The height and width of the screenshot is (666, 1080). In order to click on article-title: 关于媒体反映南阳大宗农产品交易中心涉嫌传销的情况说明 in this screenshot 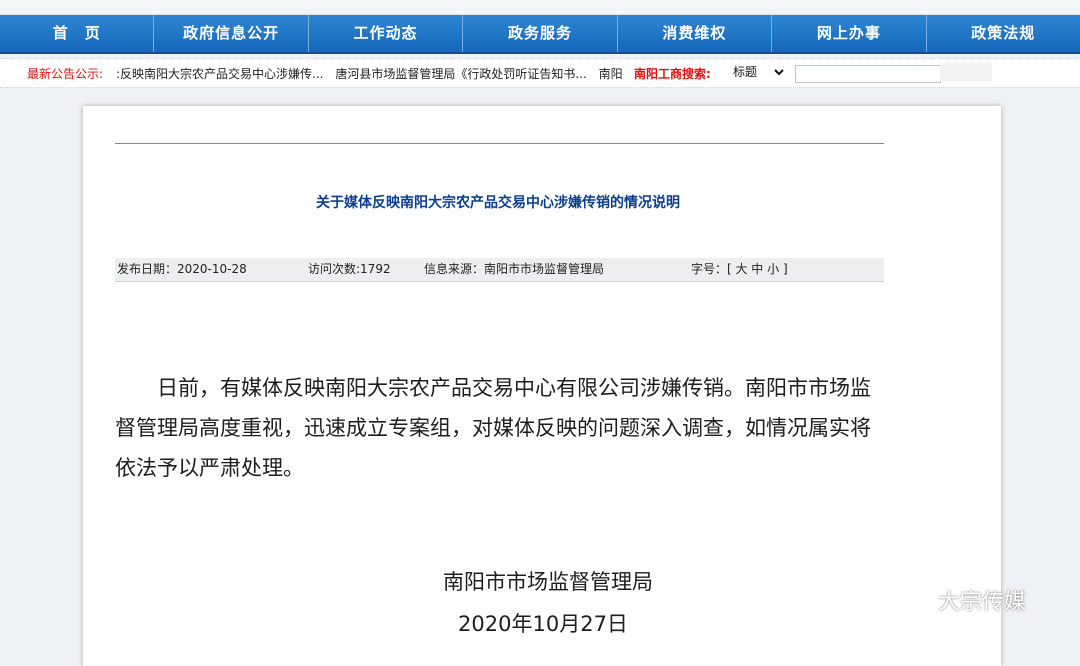, I will do `click(498, 203)`.